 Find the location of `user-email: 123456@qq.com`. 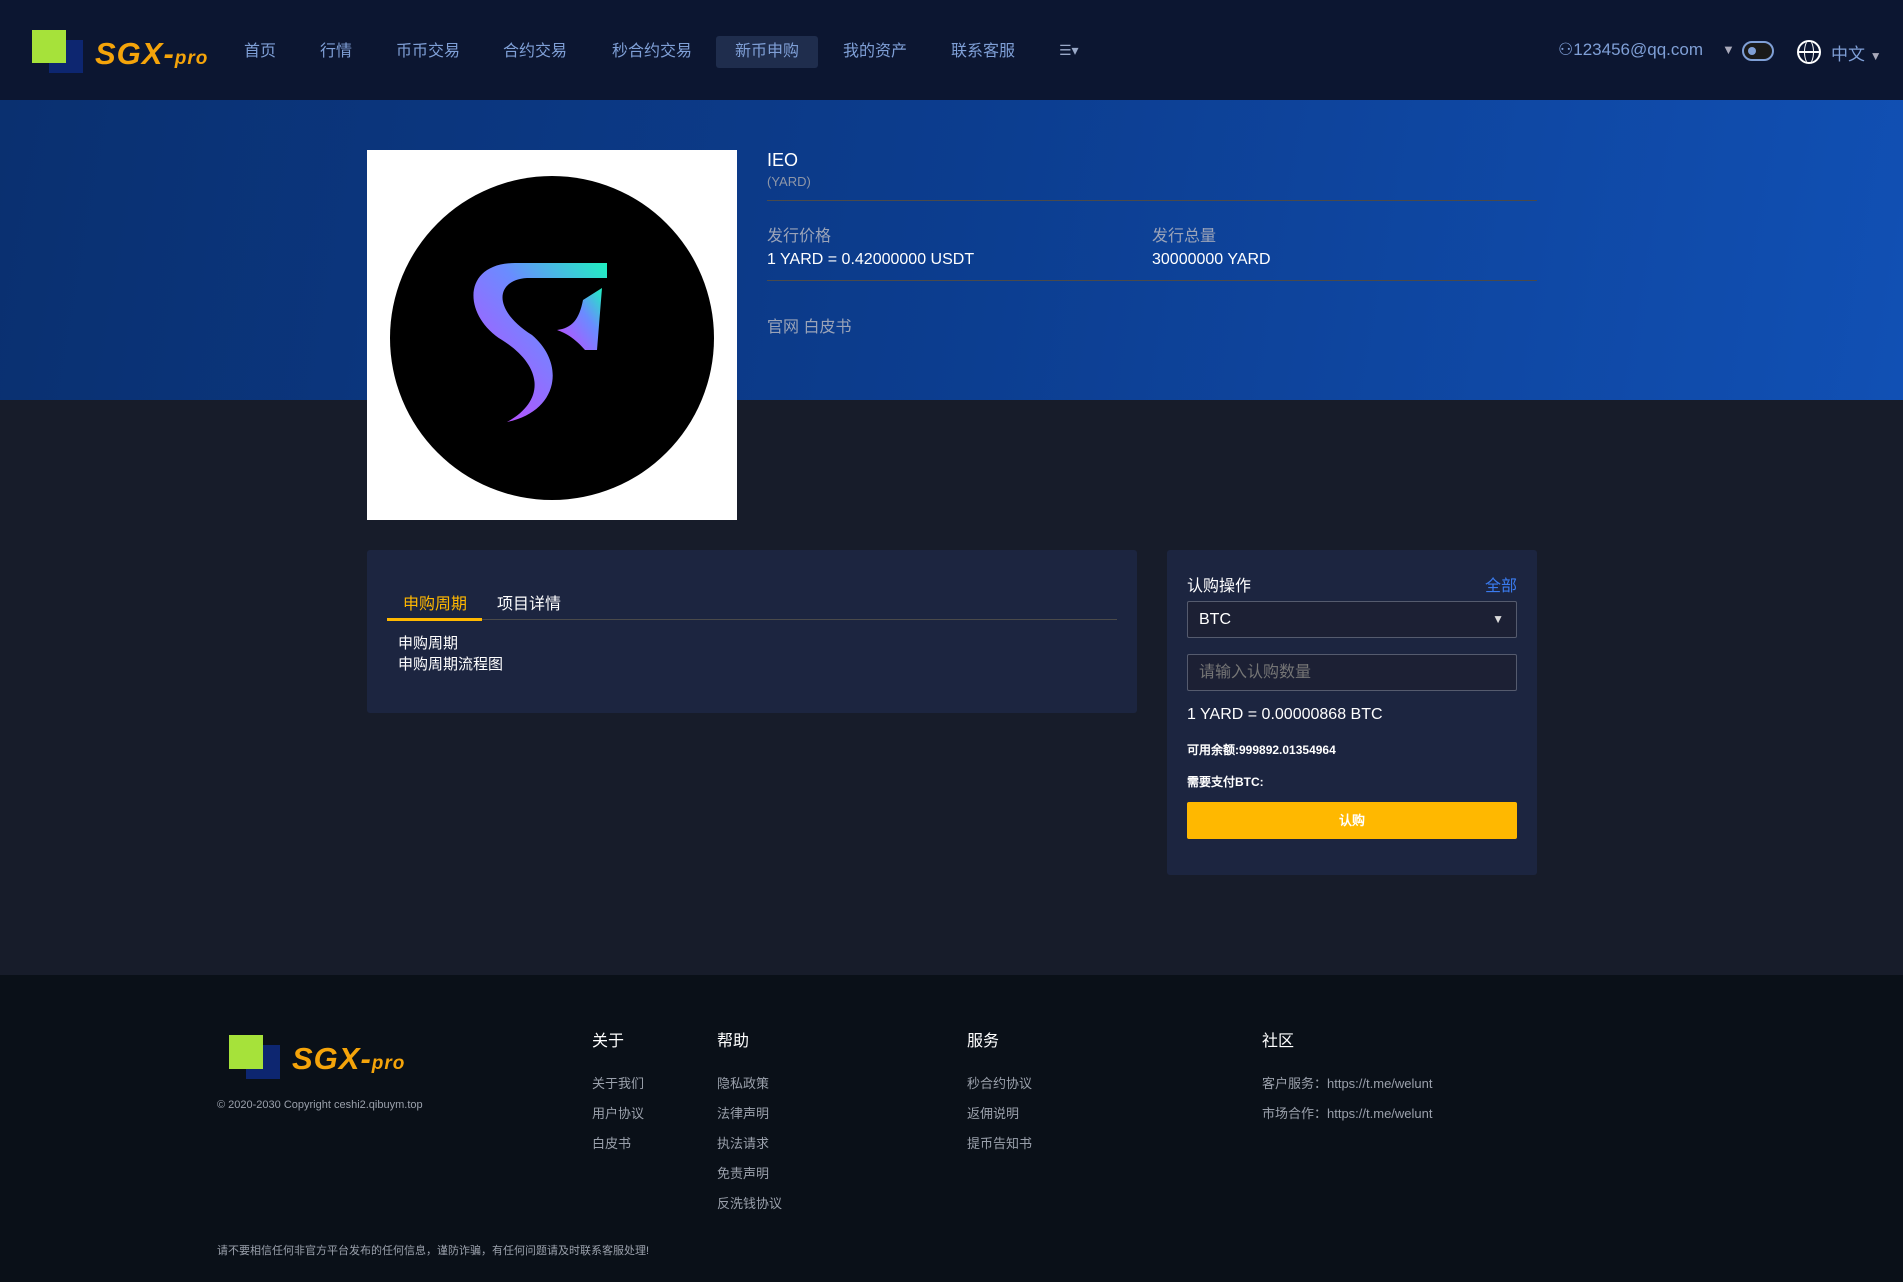

user-email: 123456@qq.com is located at coordinates (1638, 49).